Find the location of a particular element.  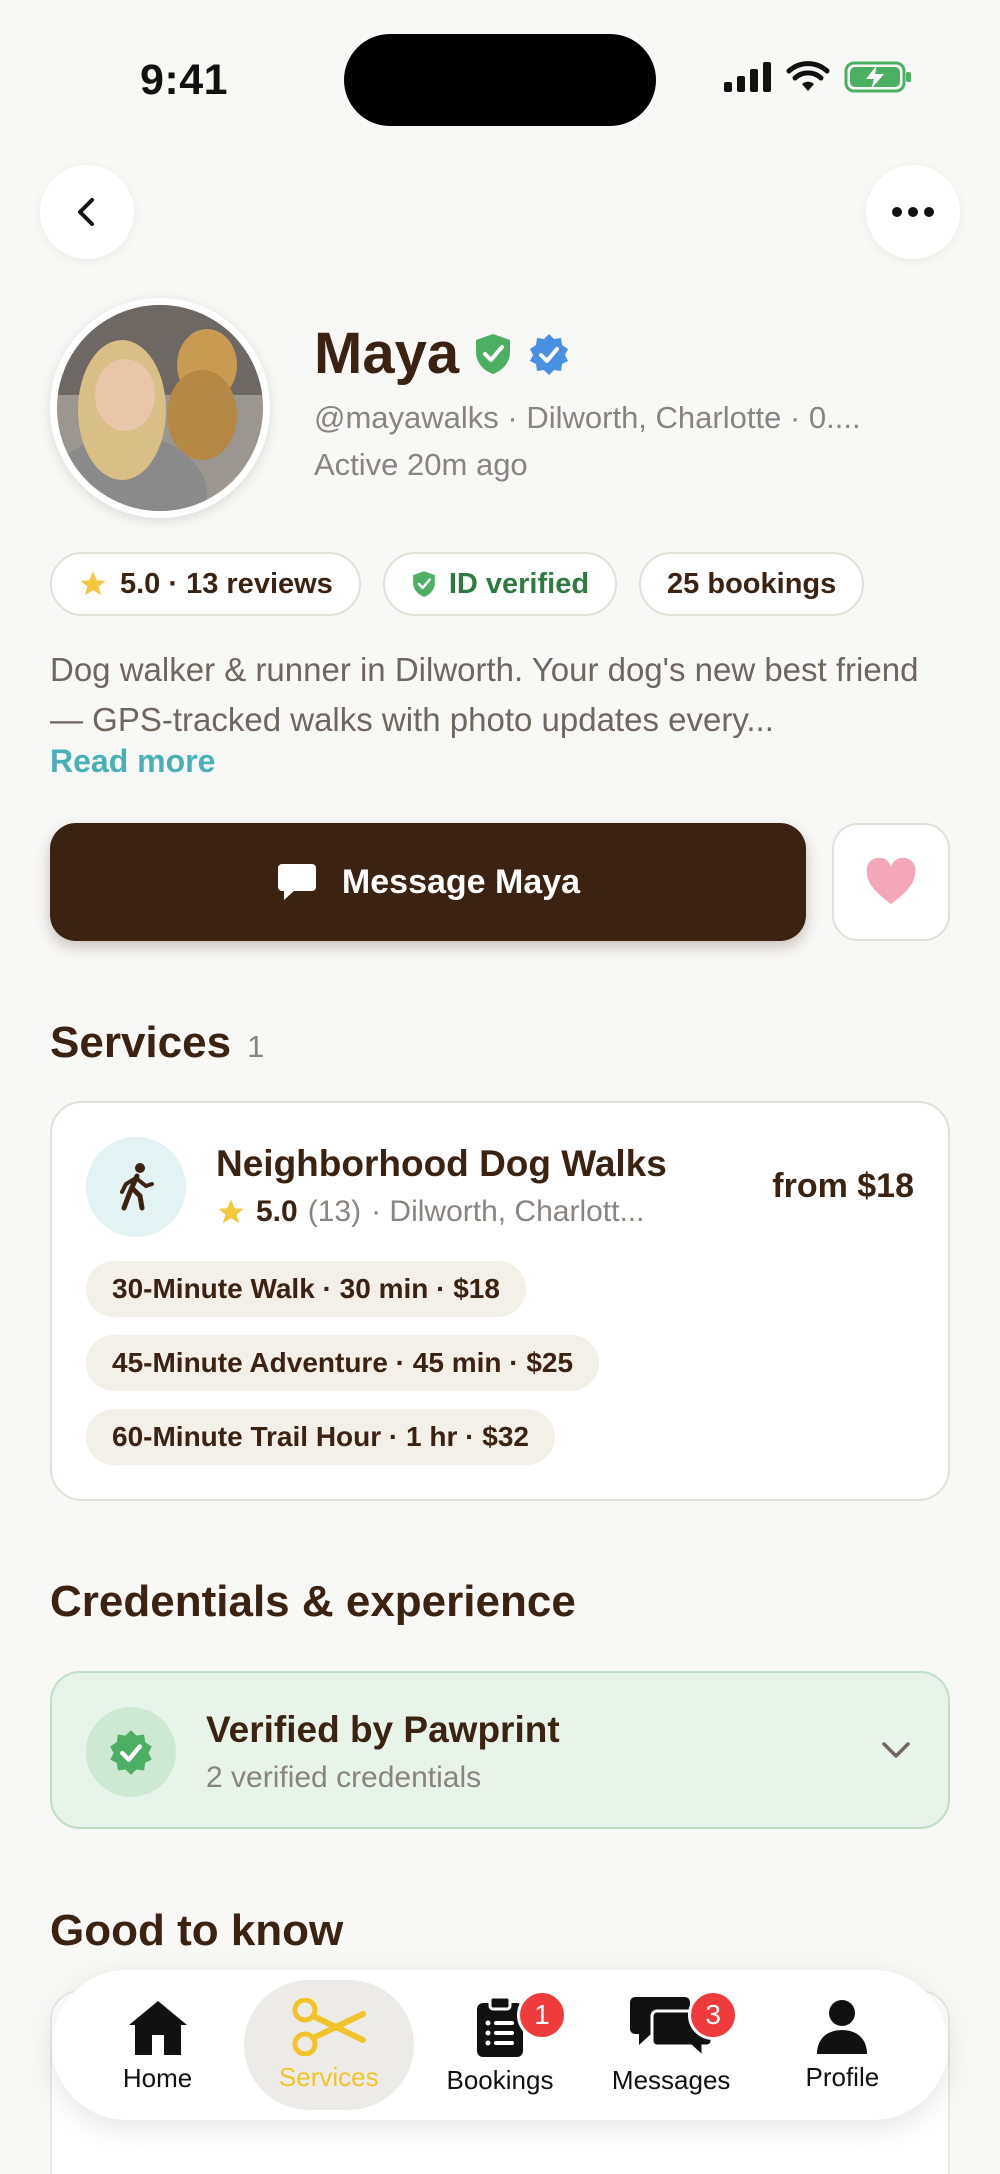

tab-home-label: Home is located at coordinates (157, 2077).